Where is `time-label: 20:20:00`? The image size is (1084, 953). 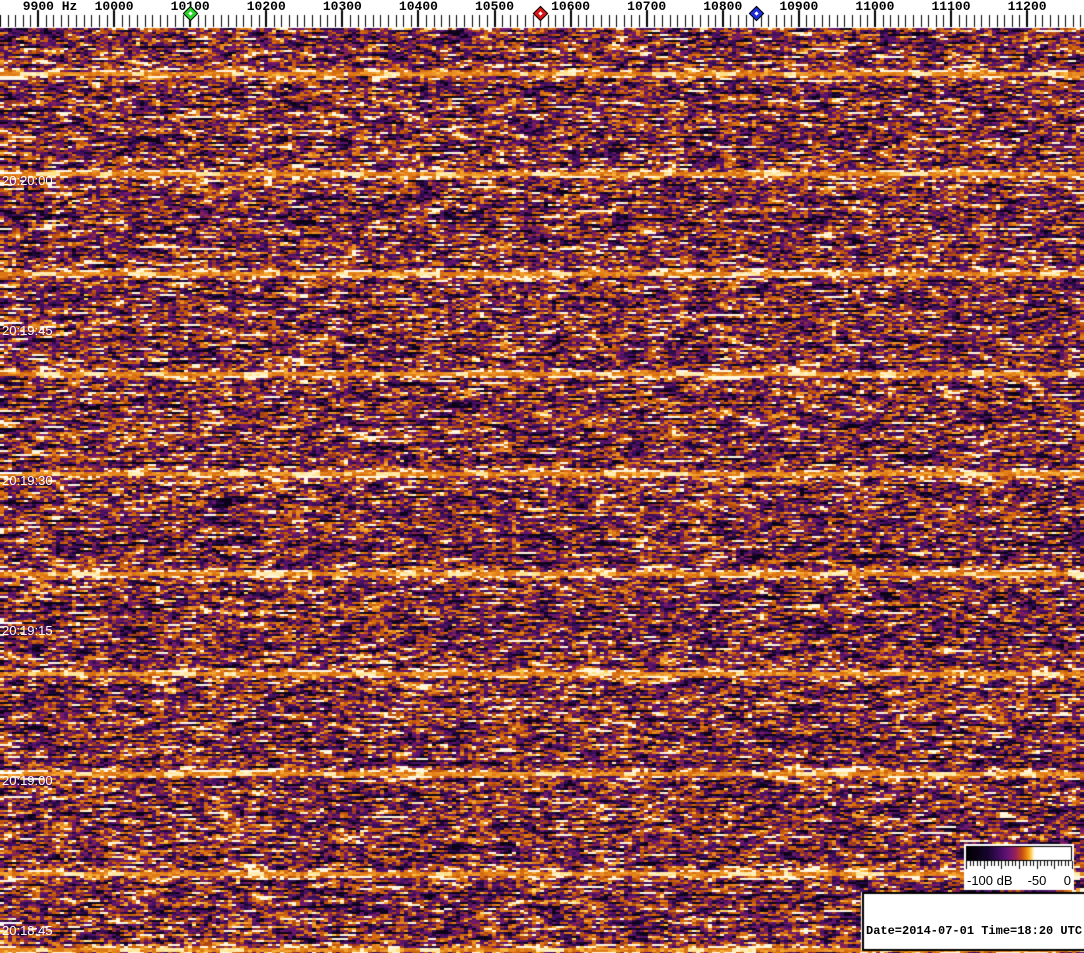
time-label: 20:20:00 is located at coordinates (27, 180).